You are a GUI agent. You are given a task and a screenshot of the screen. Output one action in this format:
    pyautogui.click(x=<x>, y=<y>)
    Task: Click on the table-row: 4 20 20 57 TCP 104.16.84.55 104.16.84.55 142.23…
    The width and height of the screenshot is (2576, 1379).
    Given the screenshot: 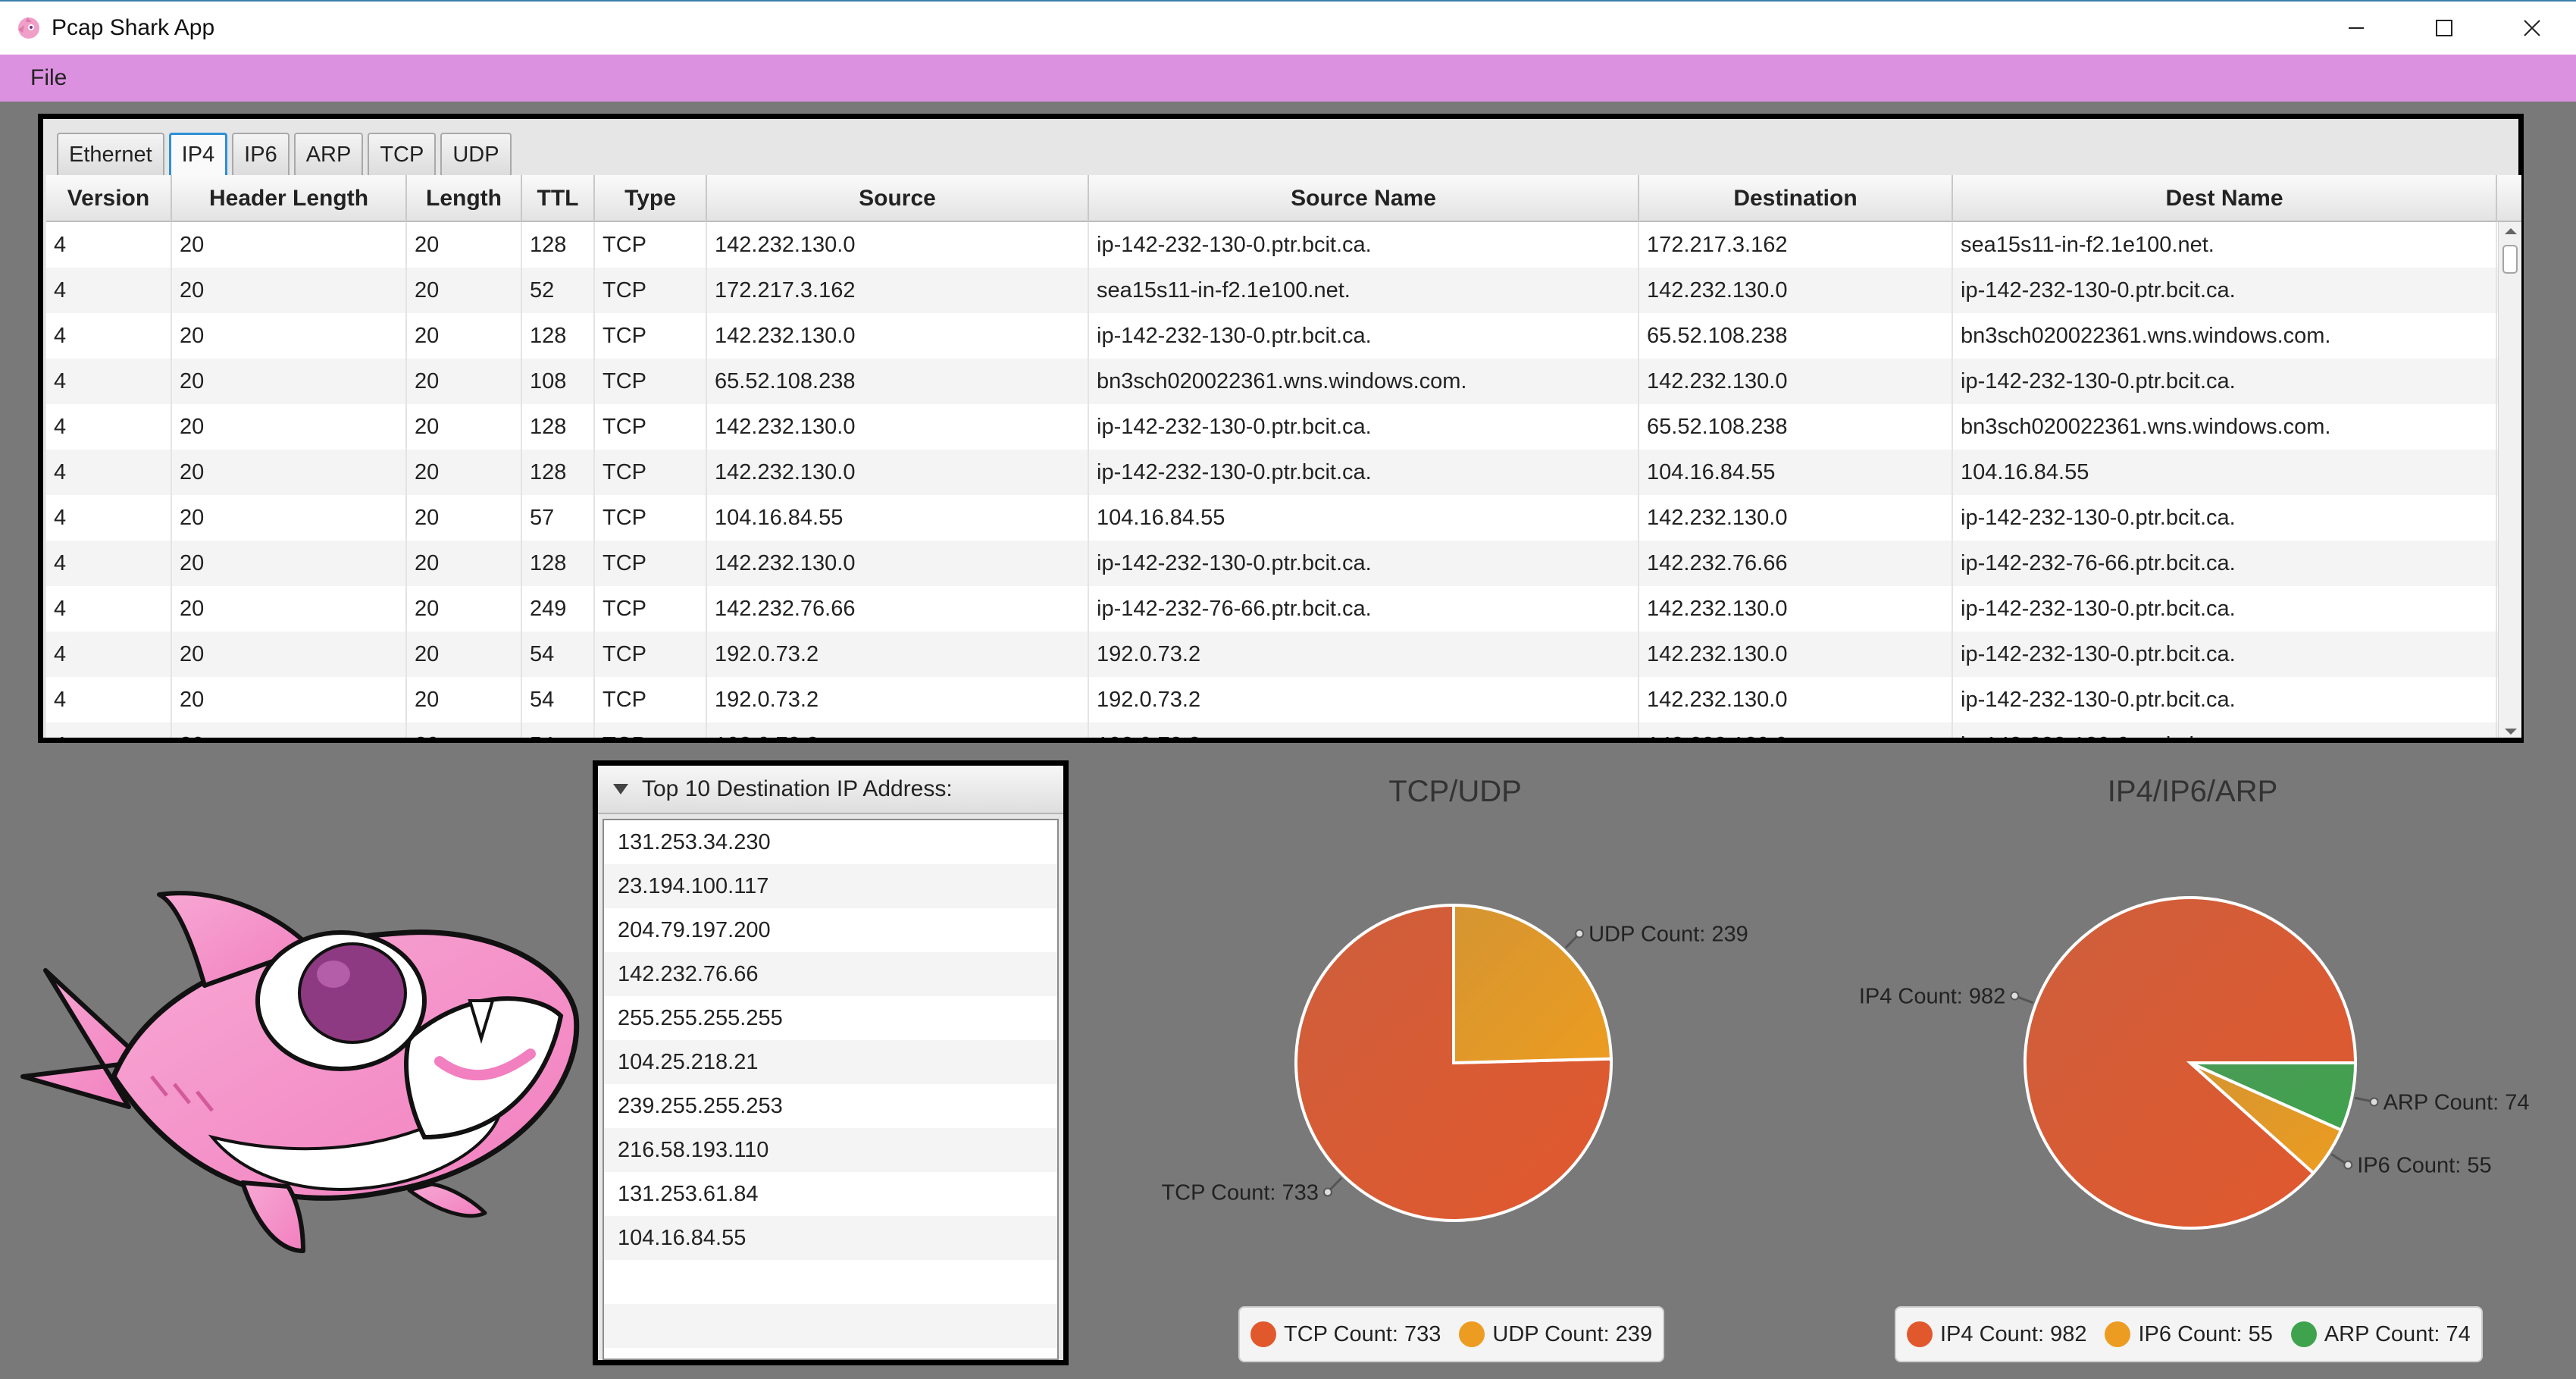 What is the action you would take?
    pyautogui.click(x=1272, y=518)
    